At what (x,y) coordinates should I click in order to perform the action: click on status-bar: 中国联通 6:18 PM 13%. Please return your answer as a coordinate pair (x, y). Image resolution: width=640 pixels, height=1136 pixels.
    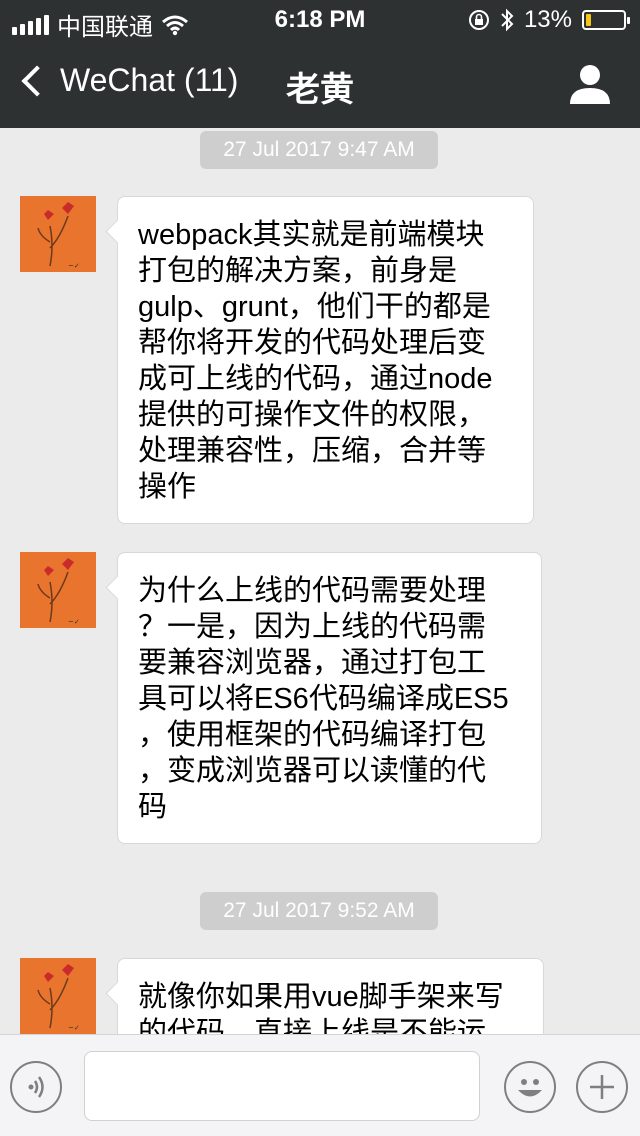
    Looking at the image, I should click on (320, 20).